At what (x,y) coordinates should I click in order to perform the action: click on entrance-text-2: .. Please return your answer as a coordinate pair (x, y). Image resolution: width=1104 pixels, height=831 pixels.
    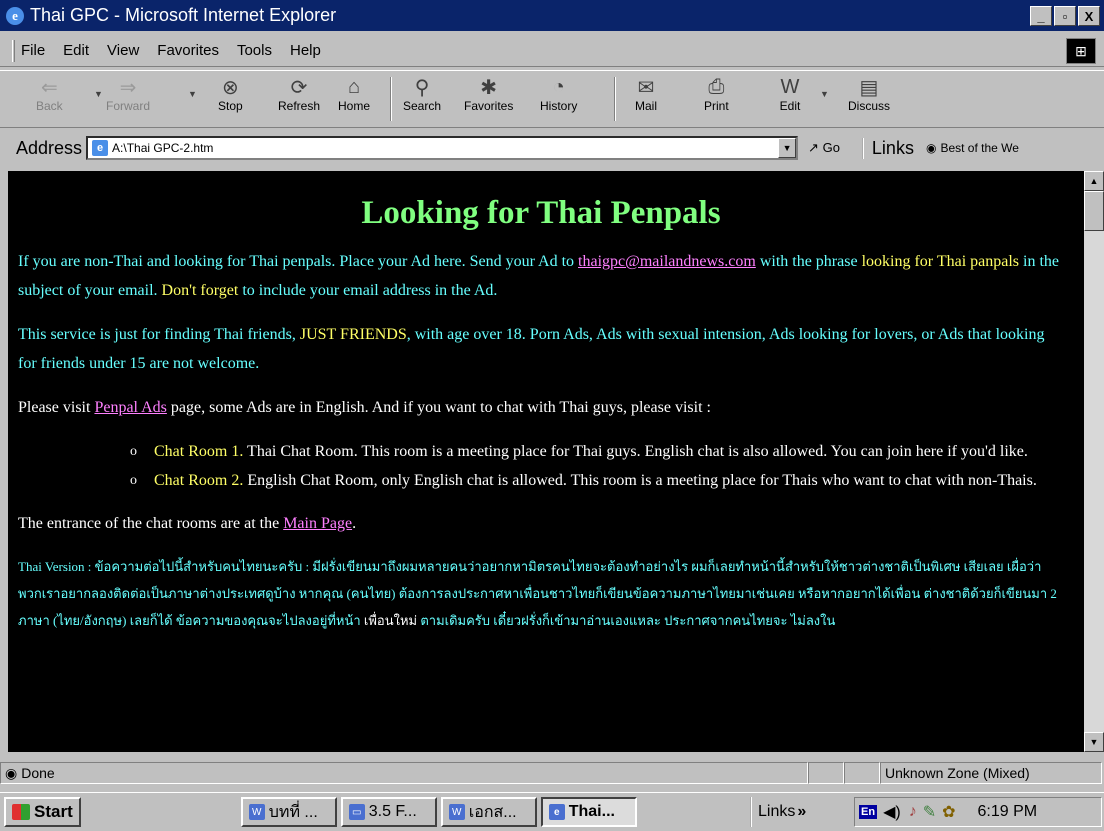
    Looking at the image, I should click on (354, 523).